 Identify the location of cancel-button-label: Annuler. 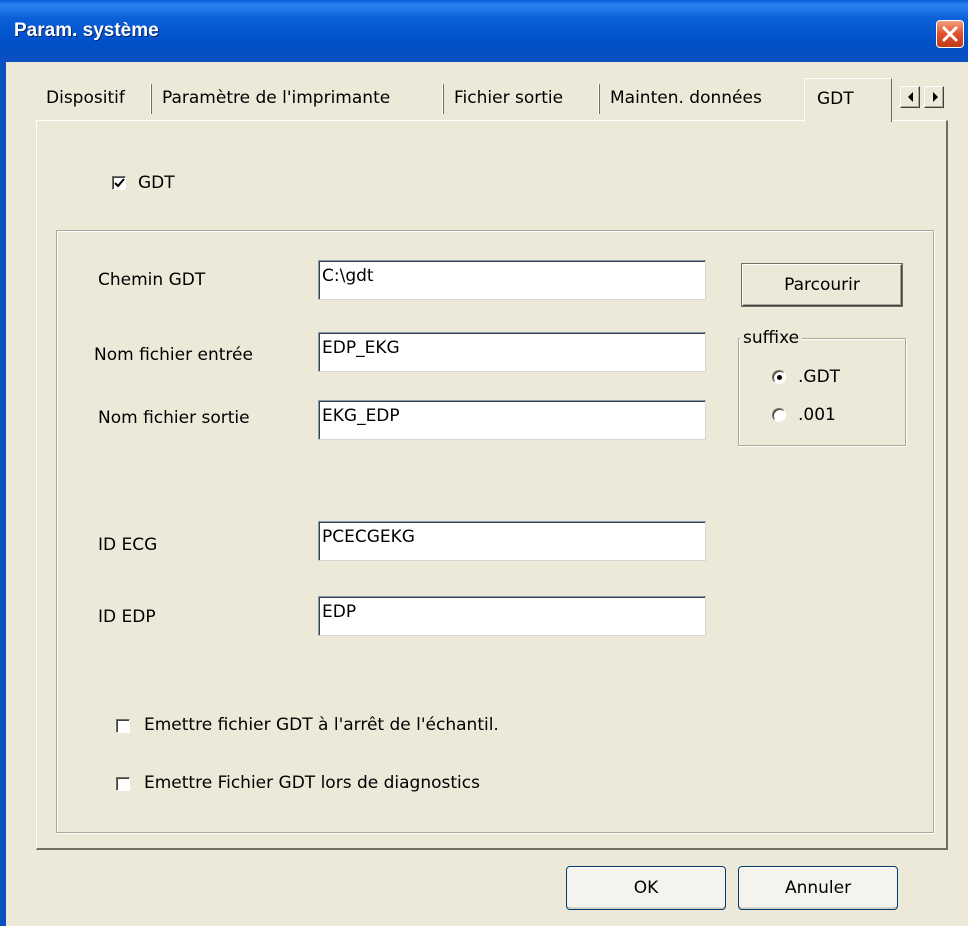
(818, 888).